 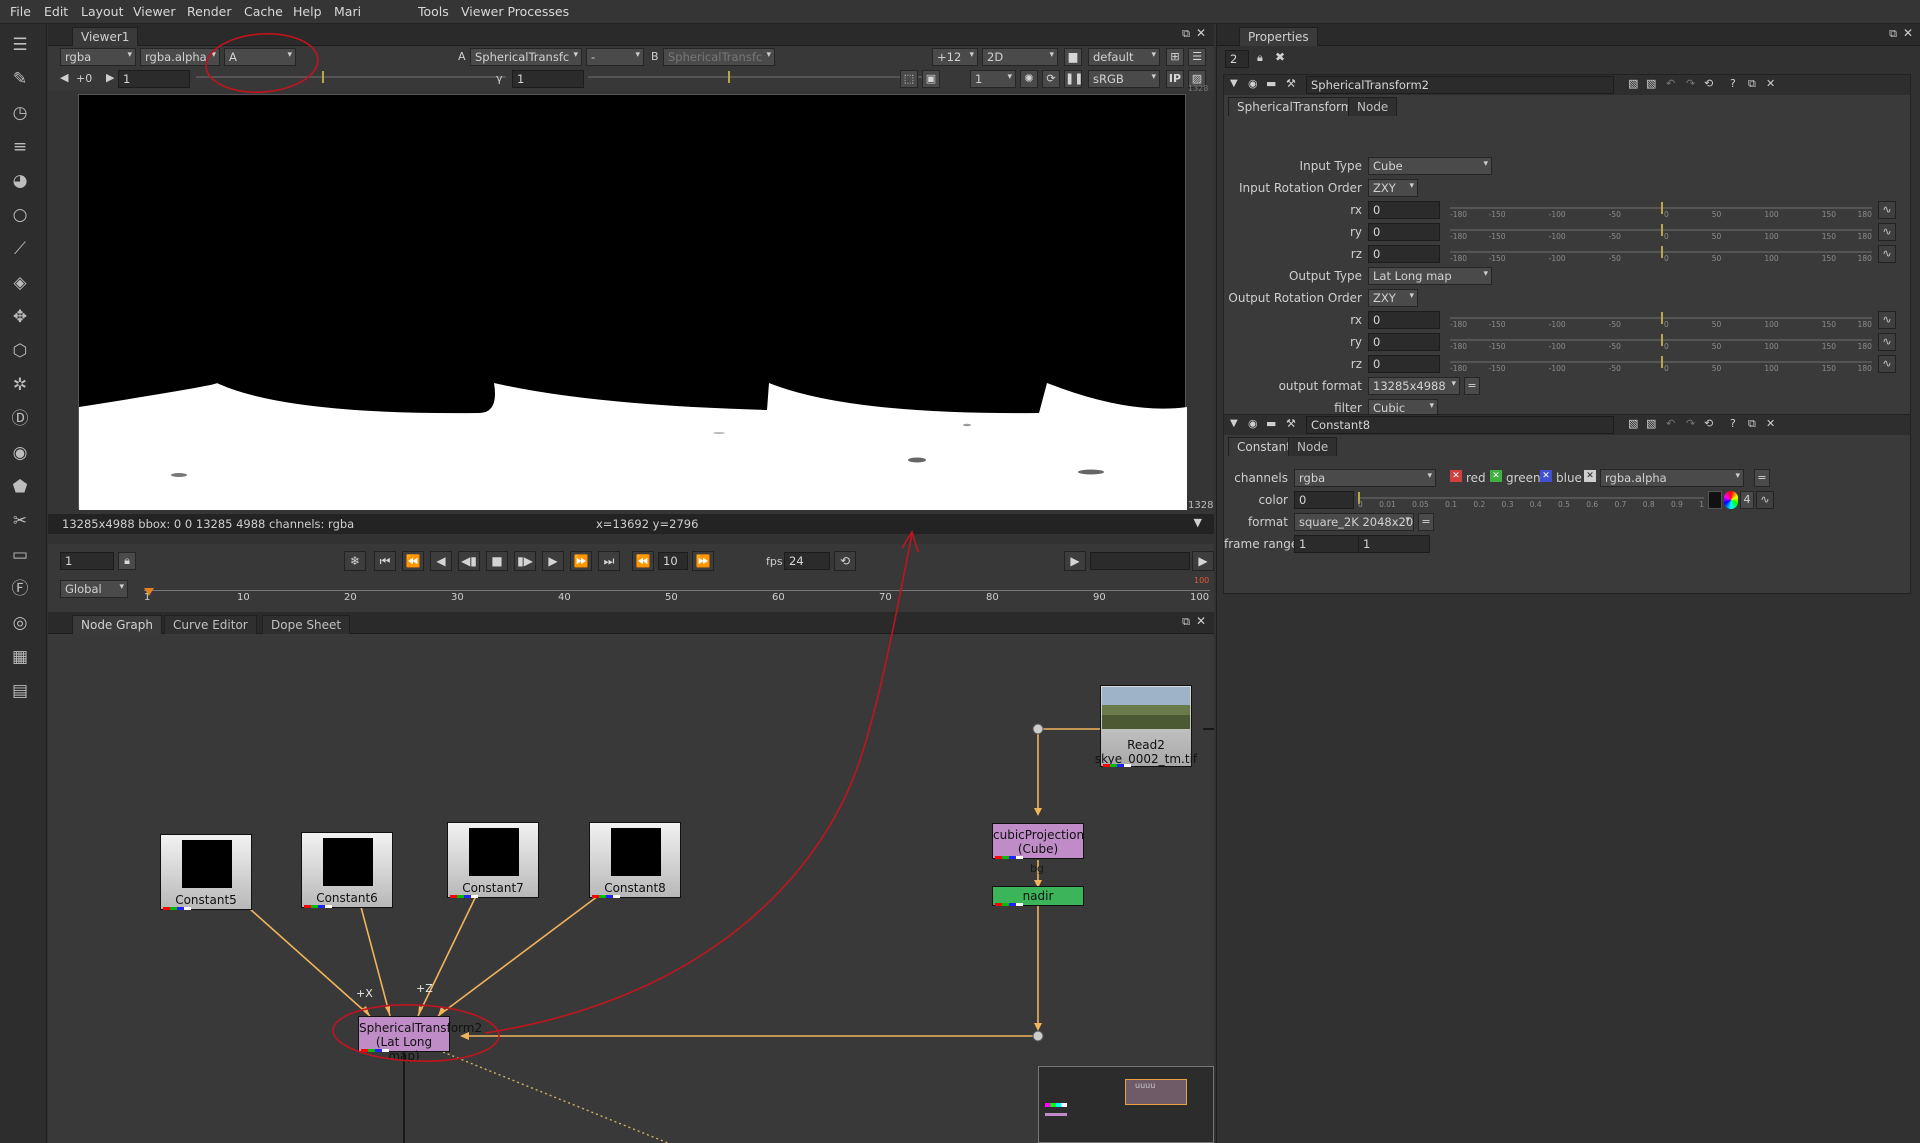 What do you see at coordinates (64, 77) in the screenshot?
I see `gain-decrement-icon: ◀` at bounding box center [64, 77].